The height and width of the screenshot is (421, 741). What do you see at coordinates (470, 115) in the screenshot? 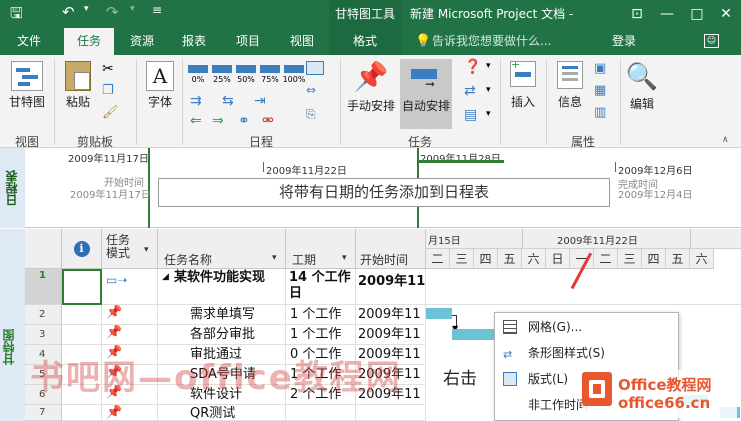
I see `mode-task-icon: ▤` at bounding box center [470, 115].